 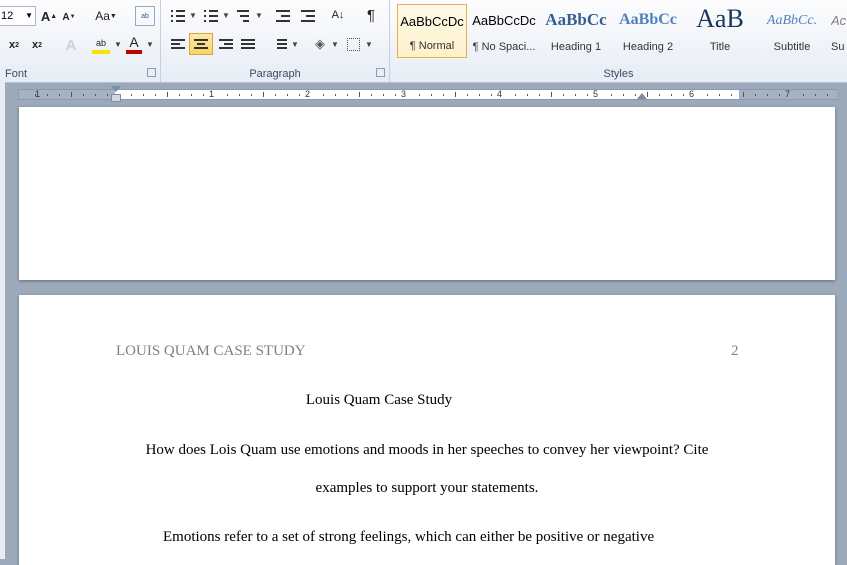 I want to click on ruler-left-margin, so click(x=67, y=94).